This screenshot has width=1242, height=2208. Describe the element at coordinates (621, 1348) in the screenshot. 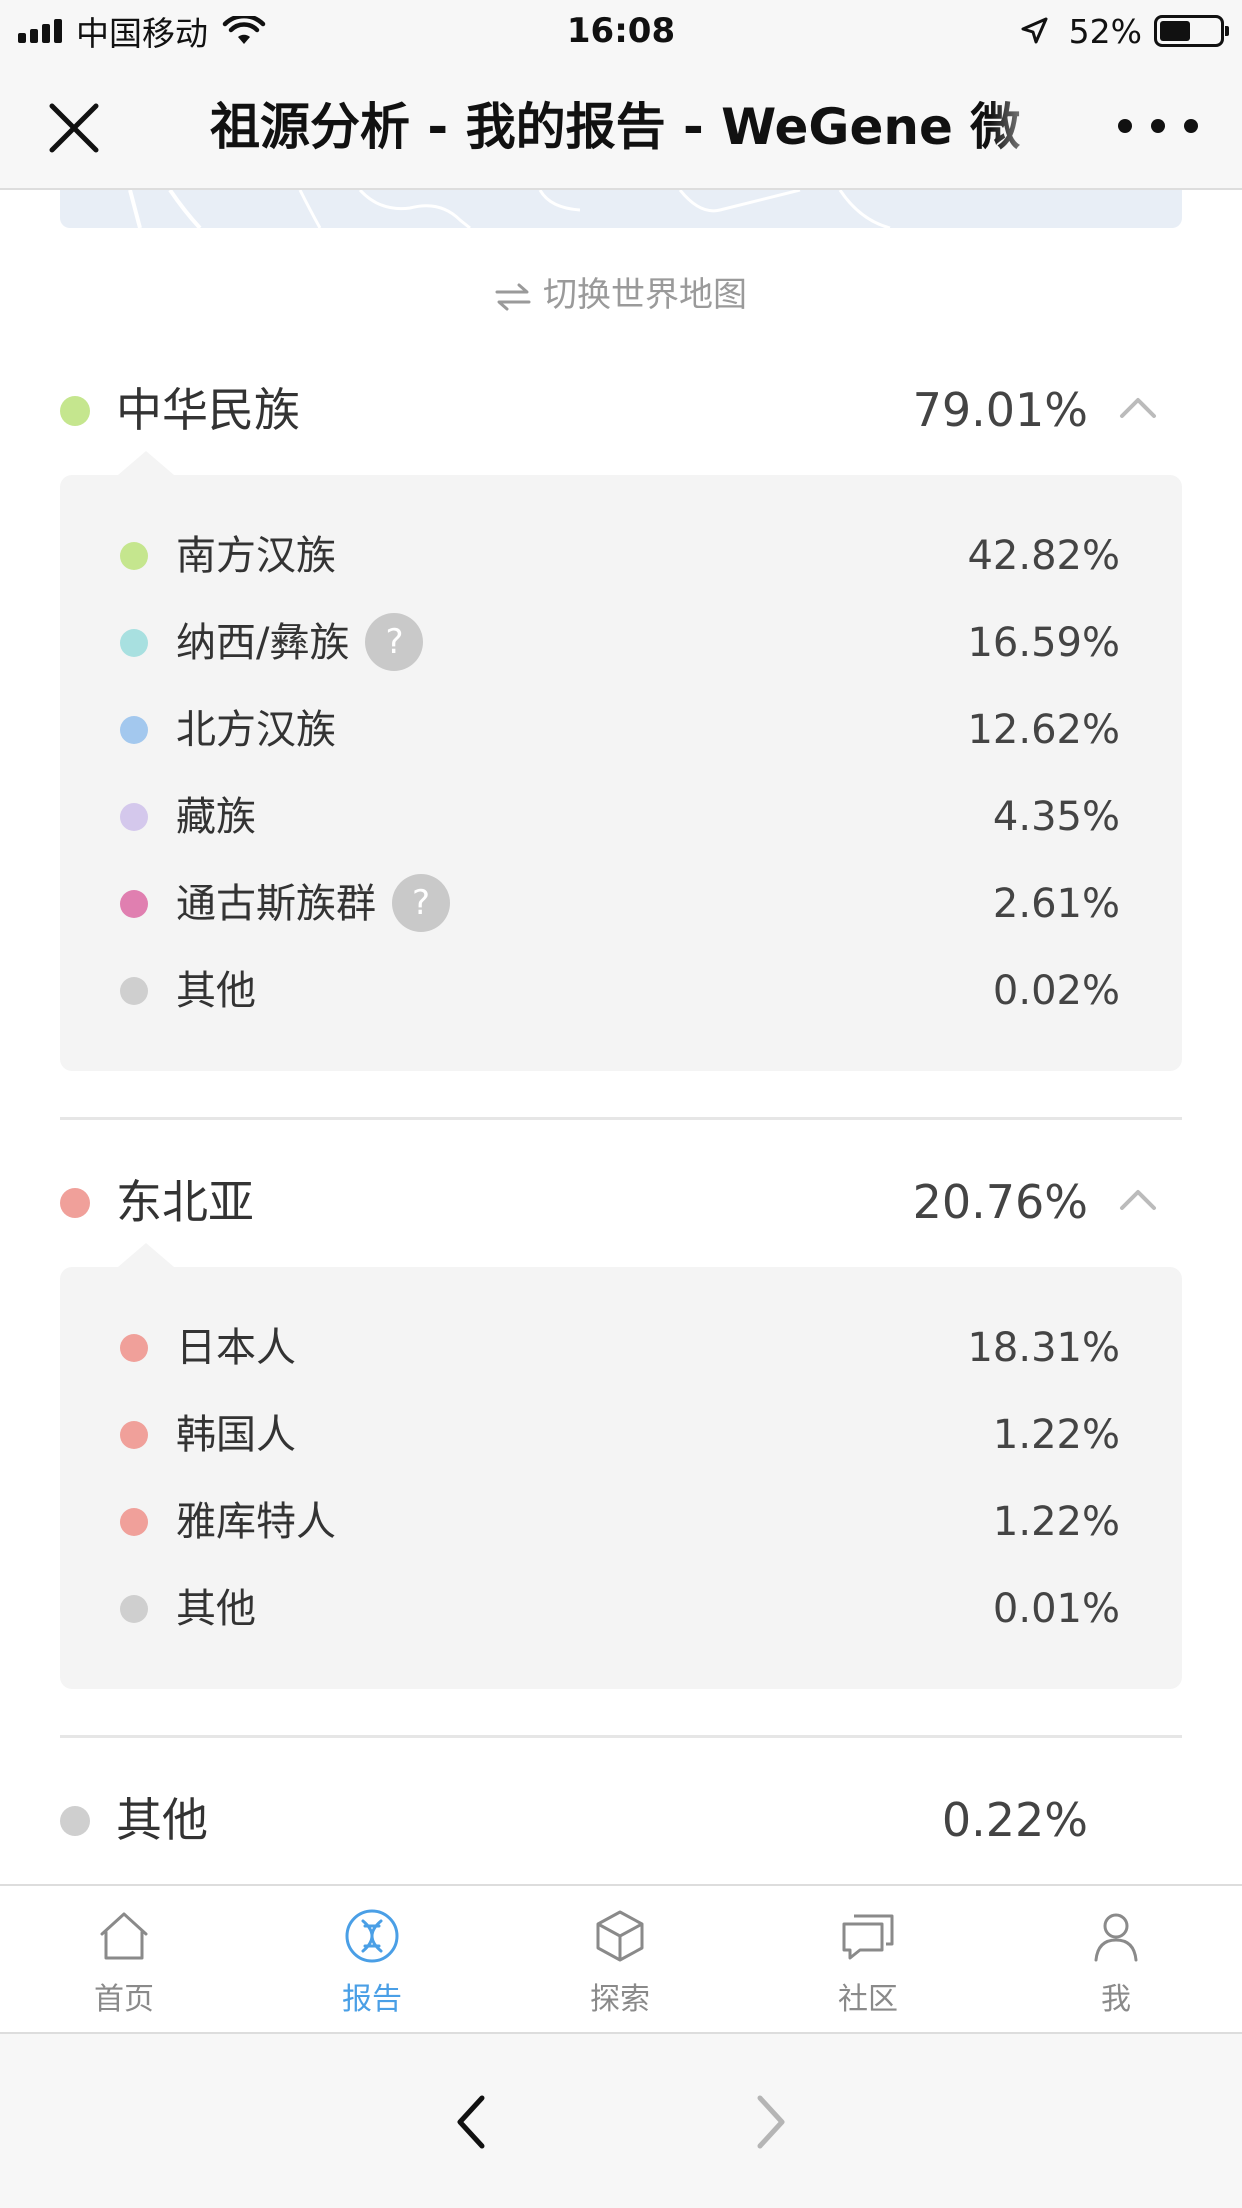

I see `list-item: 日本人 18.31%` at that location.